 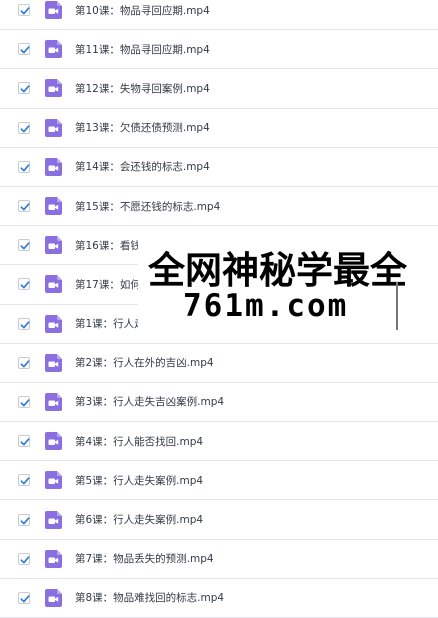 I want to click on file-name: 第14课：会还钱的标志.mp4, so click(x=142, y=167).